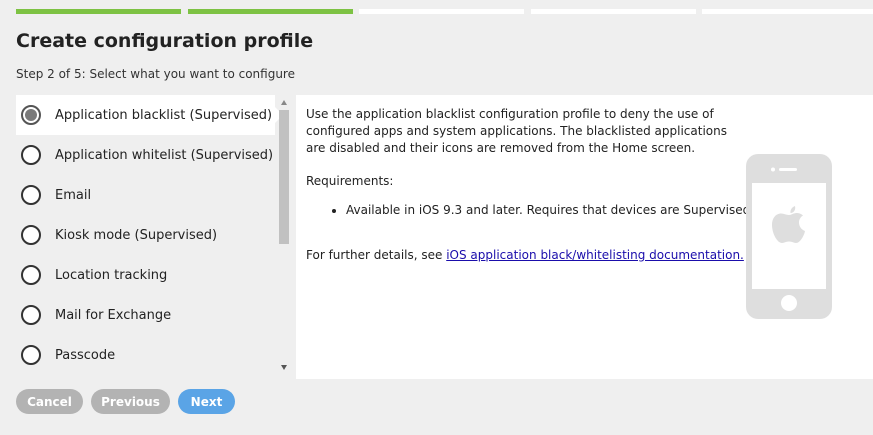  I want to click on option-label: Kiosk mode (Supervised), so click(136, 235).